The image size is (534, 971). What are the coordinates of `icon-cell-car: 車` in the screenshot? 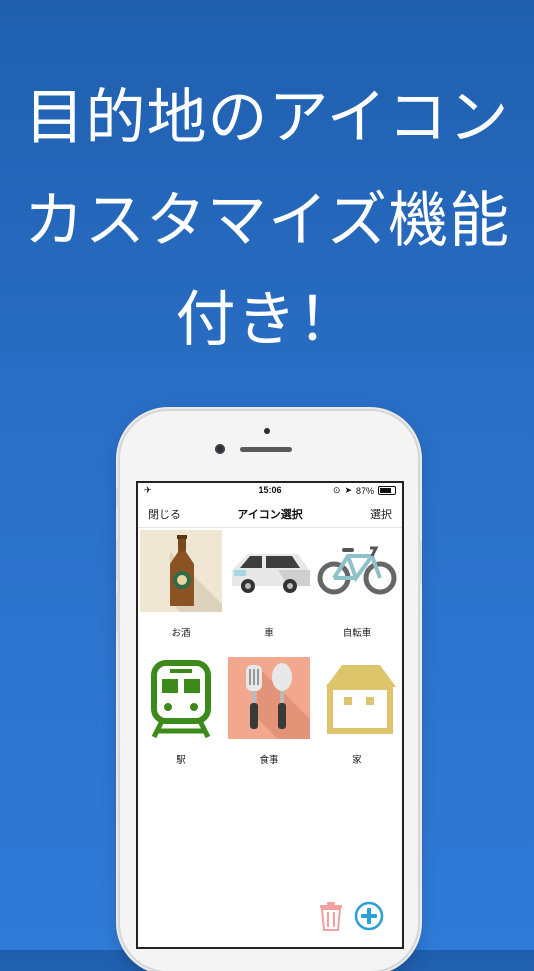 It's located at (269, 588).